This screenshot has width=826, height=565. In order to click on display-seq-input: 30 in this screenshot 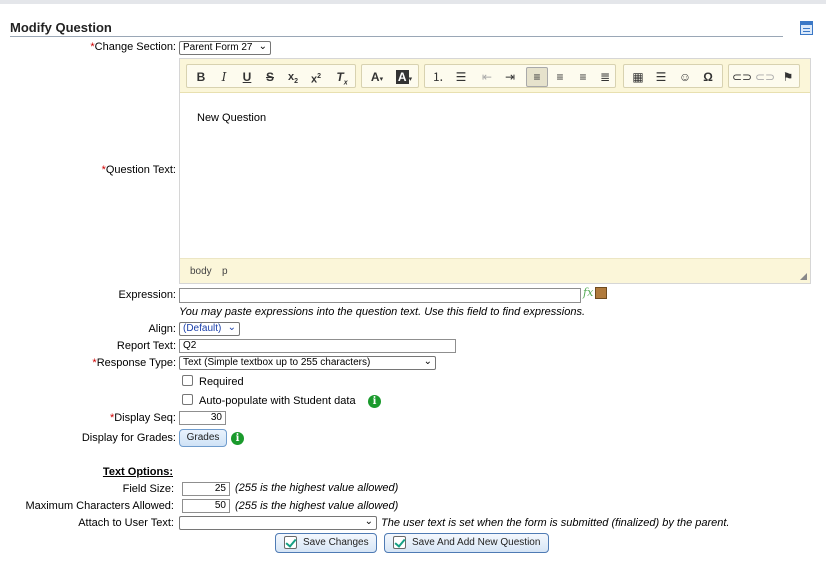, I will do `click(202, 418)`.